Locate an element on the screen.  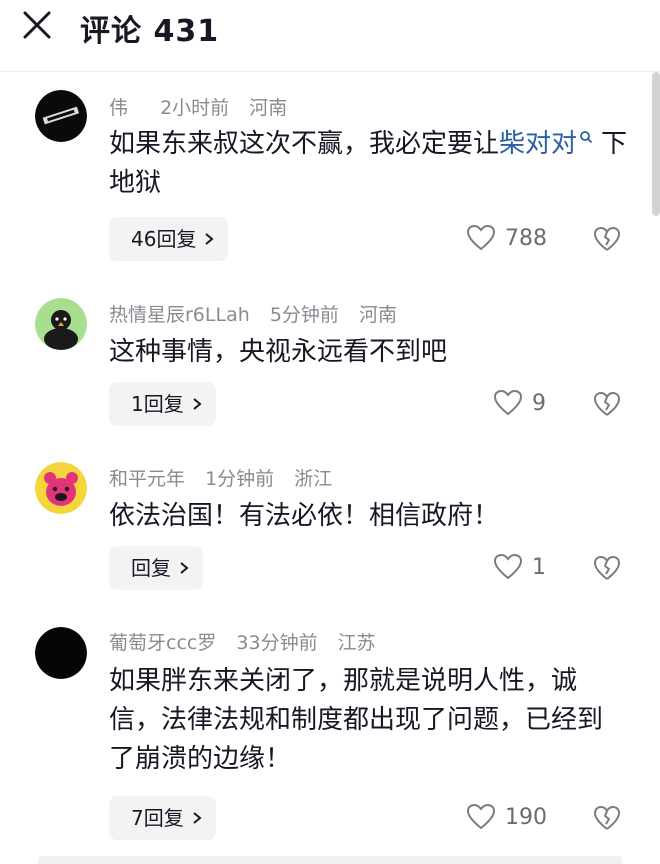
like-button: 9 is located at coordinates (520, 403).